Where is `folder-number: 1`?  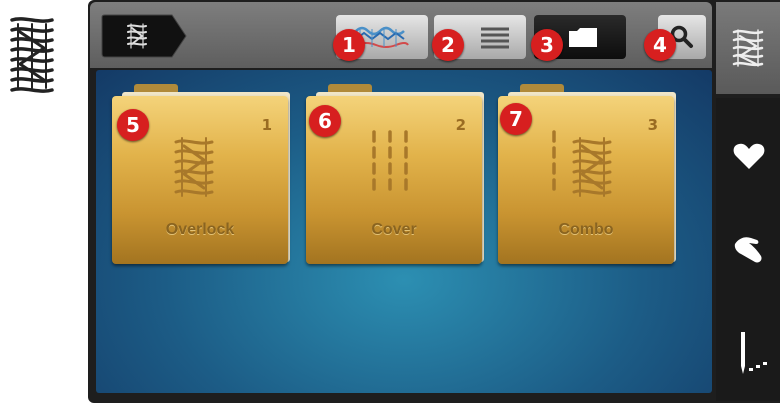 folder-number: 1 is located at coordinates (266, 125).